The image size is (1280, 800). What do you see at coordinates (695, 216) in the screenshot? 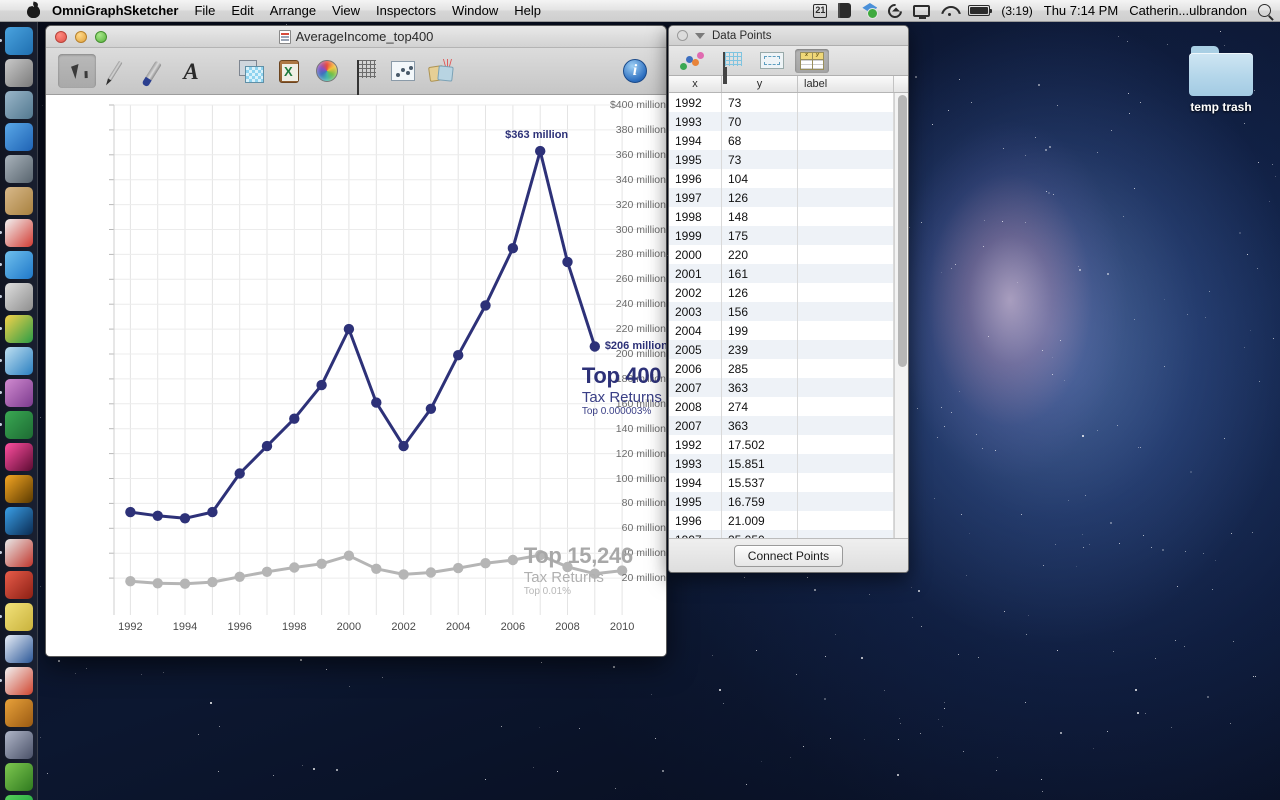
I see `cell-x: 1998` at bounding box center [695, 216].